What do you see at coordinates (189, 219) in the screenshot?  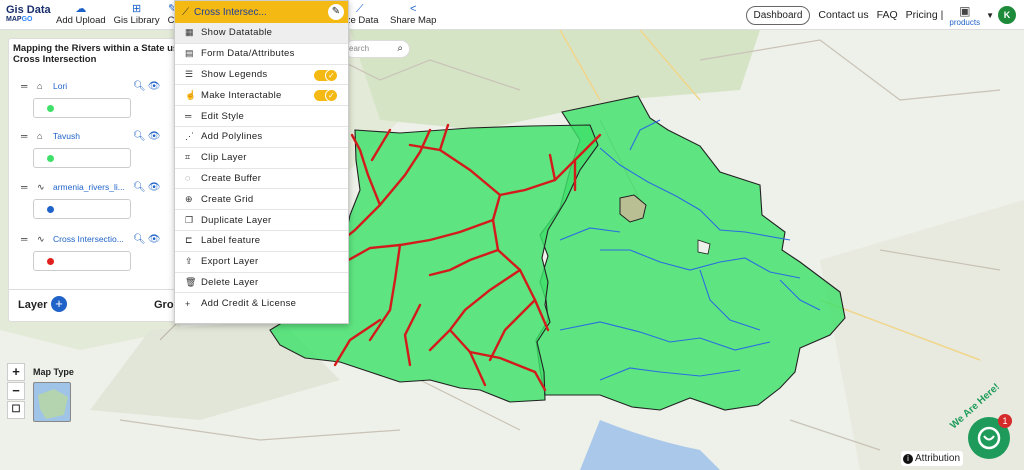 I see `duplicate-icon: ❐` at bounding box center [189, 219].